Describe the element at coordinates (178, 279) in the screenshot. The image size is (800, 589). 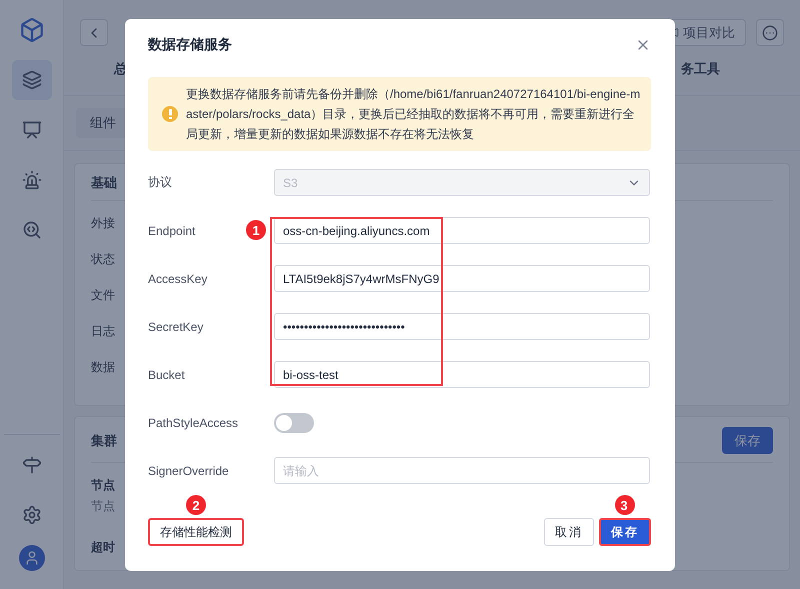
I see `field-label: AccessKey` at that location.